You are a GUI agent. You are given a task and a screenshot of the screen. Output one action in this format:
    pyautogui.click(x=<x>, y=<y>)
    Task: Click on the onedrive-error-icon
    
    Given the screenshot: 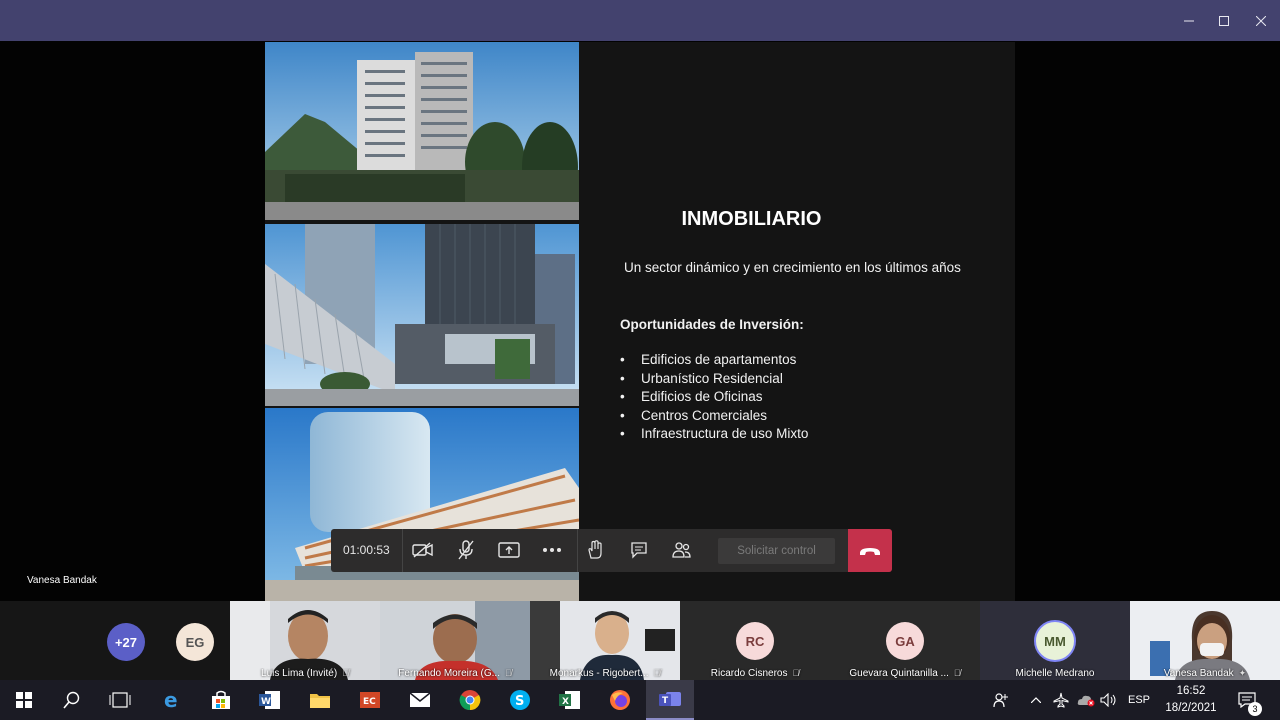 What is the action you would take?
    pyautogui.click(x=1086, y=700)
    